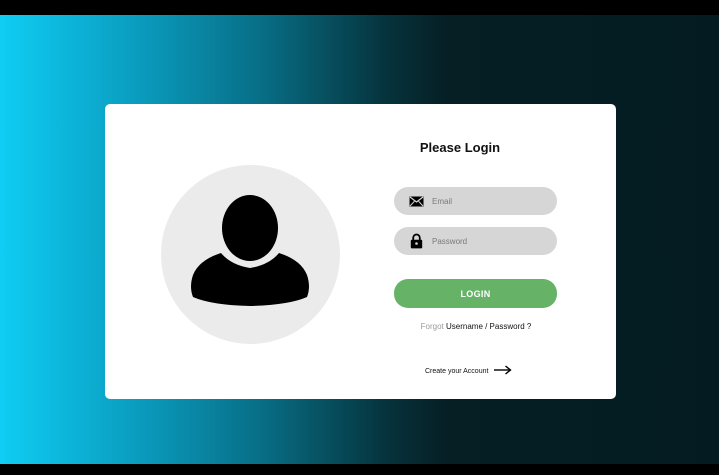 The height and width of the screenshot is (475, 719). I want to click on create-account-label: Create your Account, so click(457, 371).